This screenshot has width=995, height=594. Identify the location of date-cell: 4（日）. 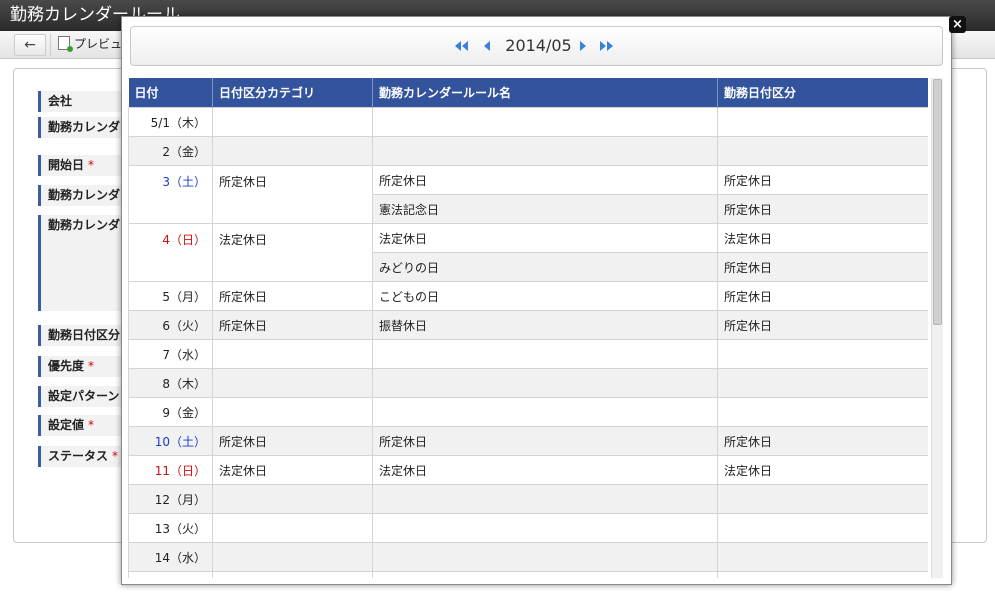
(170, 252).